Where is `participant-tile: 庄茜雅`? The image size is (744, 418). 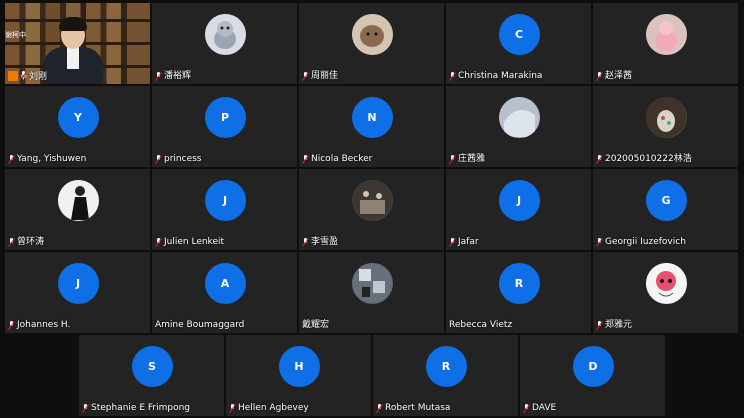 participant-tile: 庄茜雅 is located at coordinates (518, 126).